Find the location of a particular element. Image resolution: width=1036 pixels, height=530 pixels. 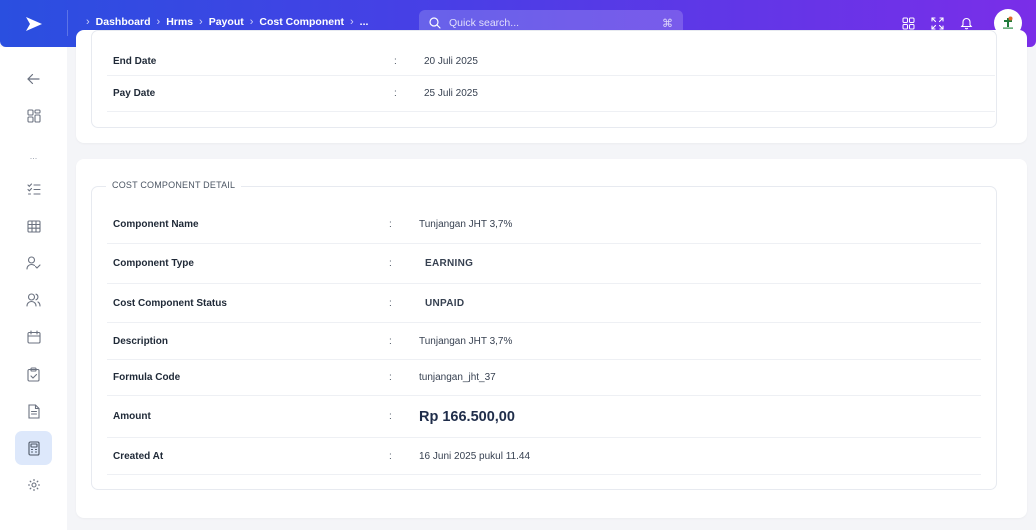

sidebar-item-calendar is located at coordinates (33, 337).